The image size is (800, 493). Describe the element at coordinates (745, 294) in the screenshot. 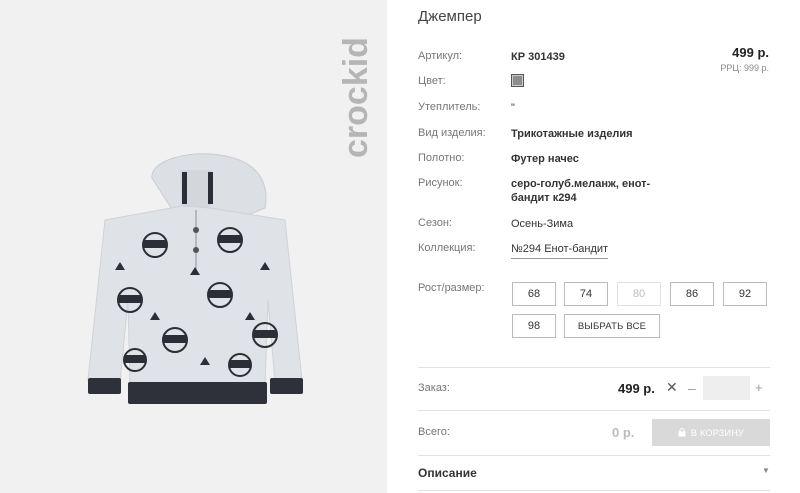

I see `size-option-92: 92` at that location.